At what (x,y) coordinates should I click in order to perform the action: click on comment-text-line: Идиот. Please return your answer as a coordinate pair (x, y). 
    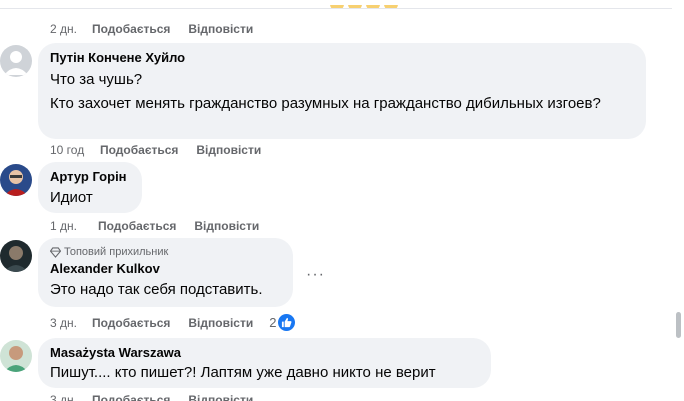
    Looking at the image, I should click on (71, 197).